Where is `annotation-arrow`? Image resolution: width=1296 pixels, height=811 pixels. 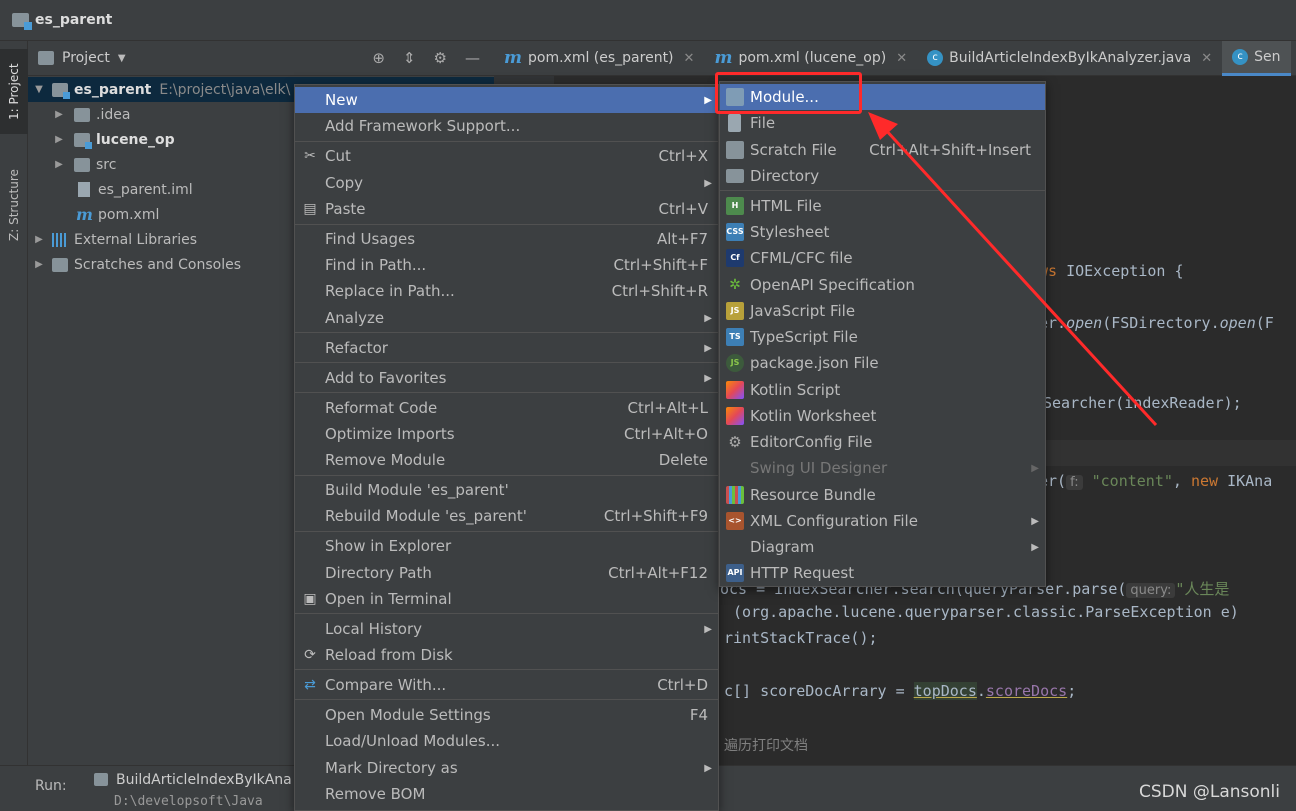
annotation-arrow is located at coordinates (1013, 269).